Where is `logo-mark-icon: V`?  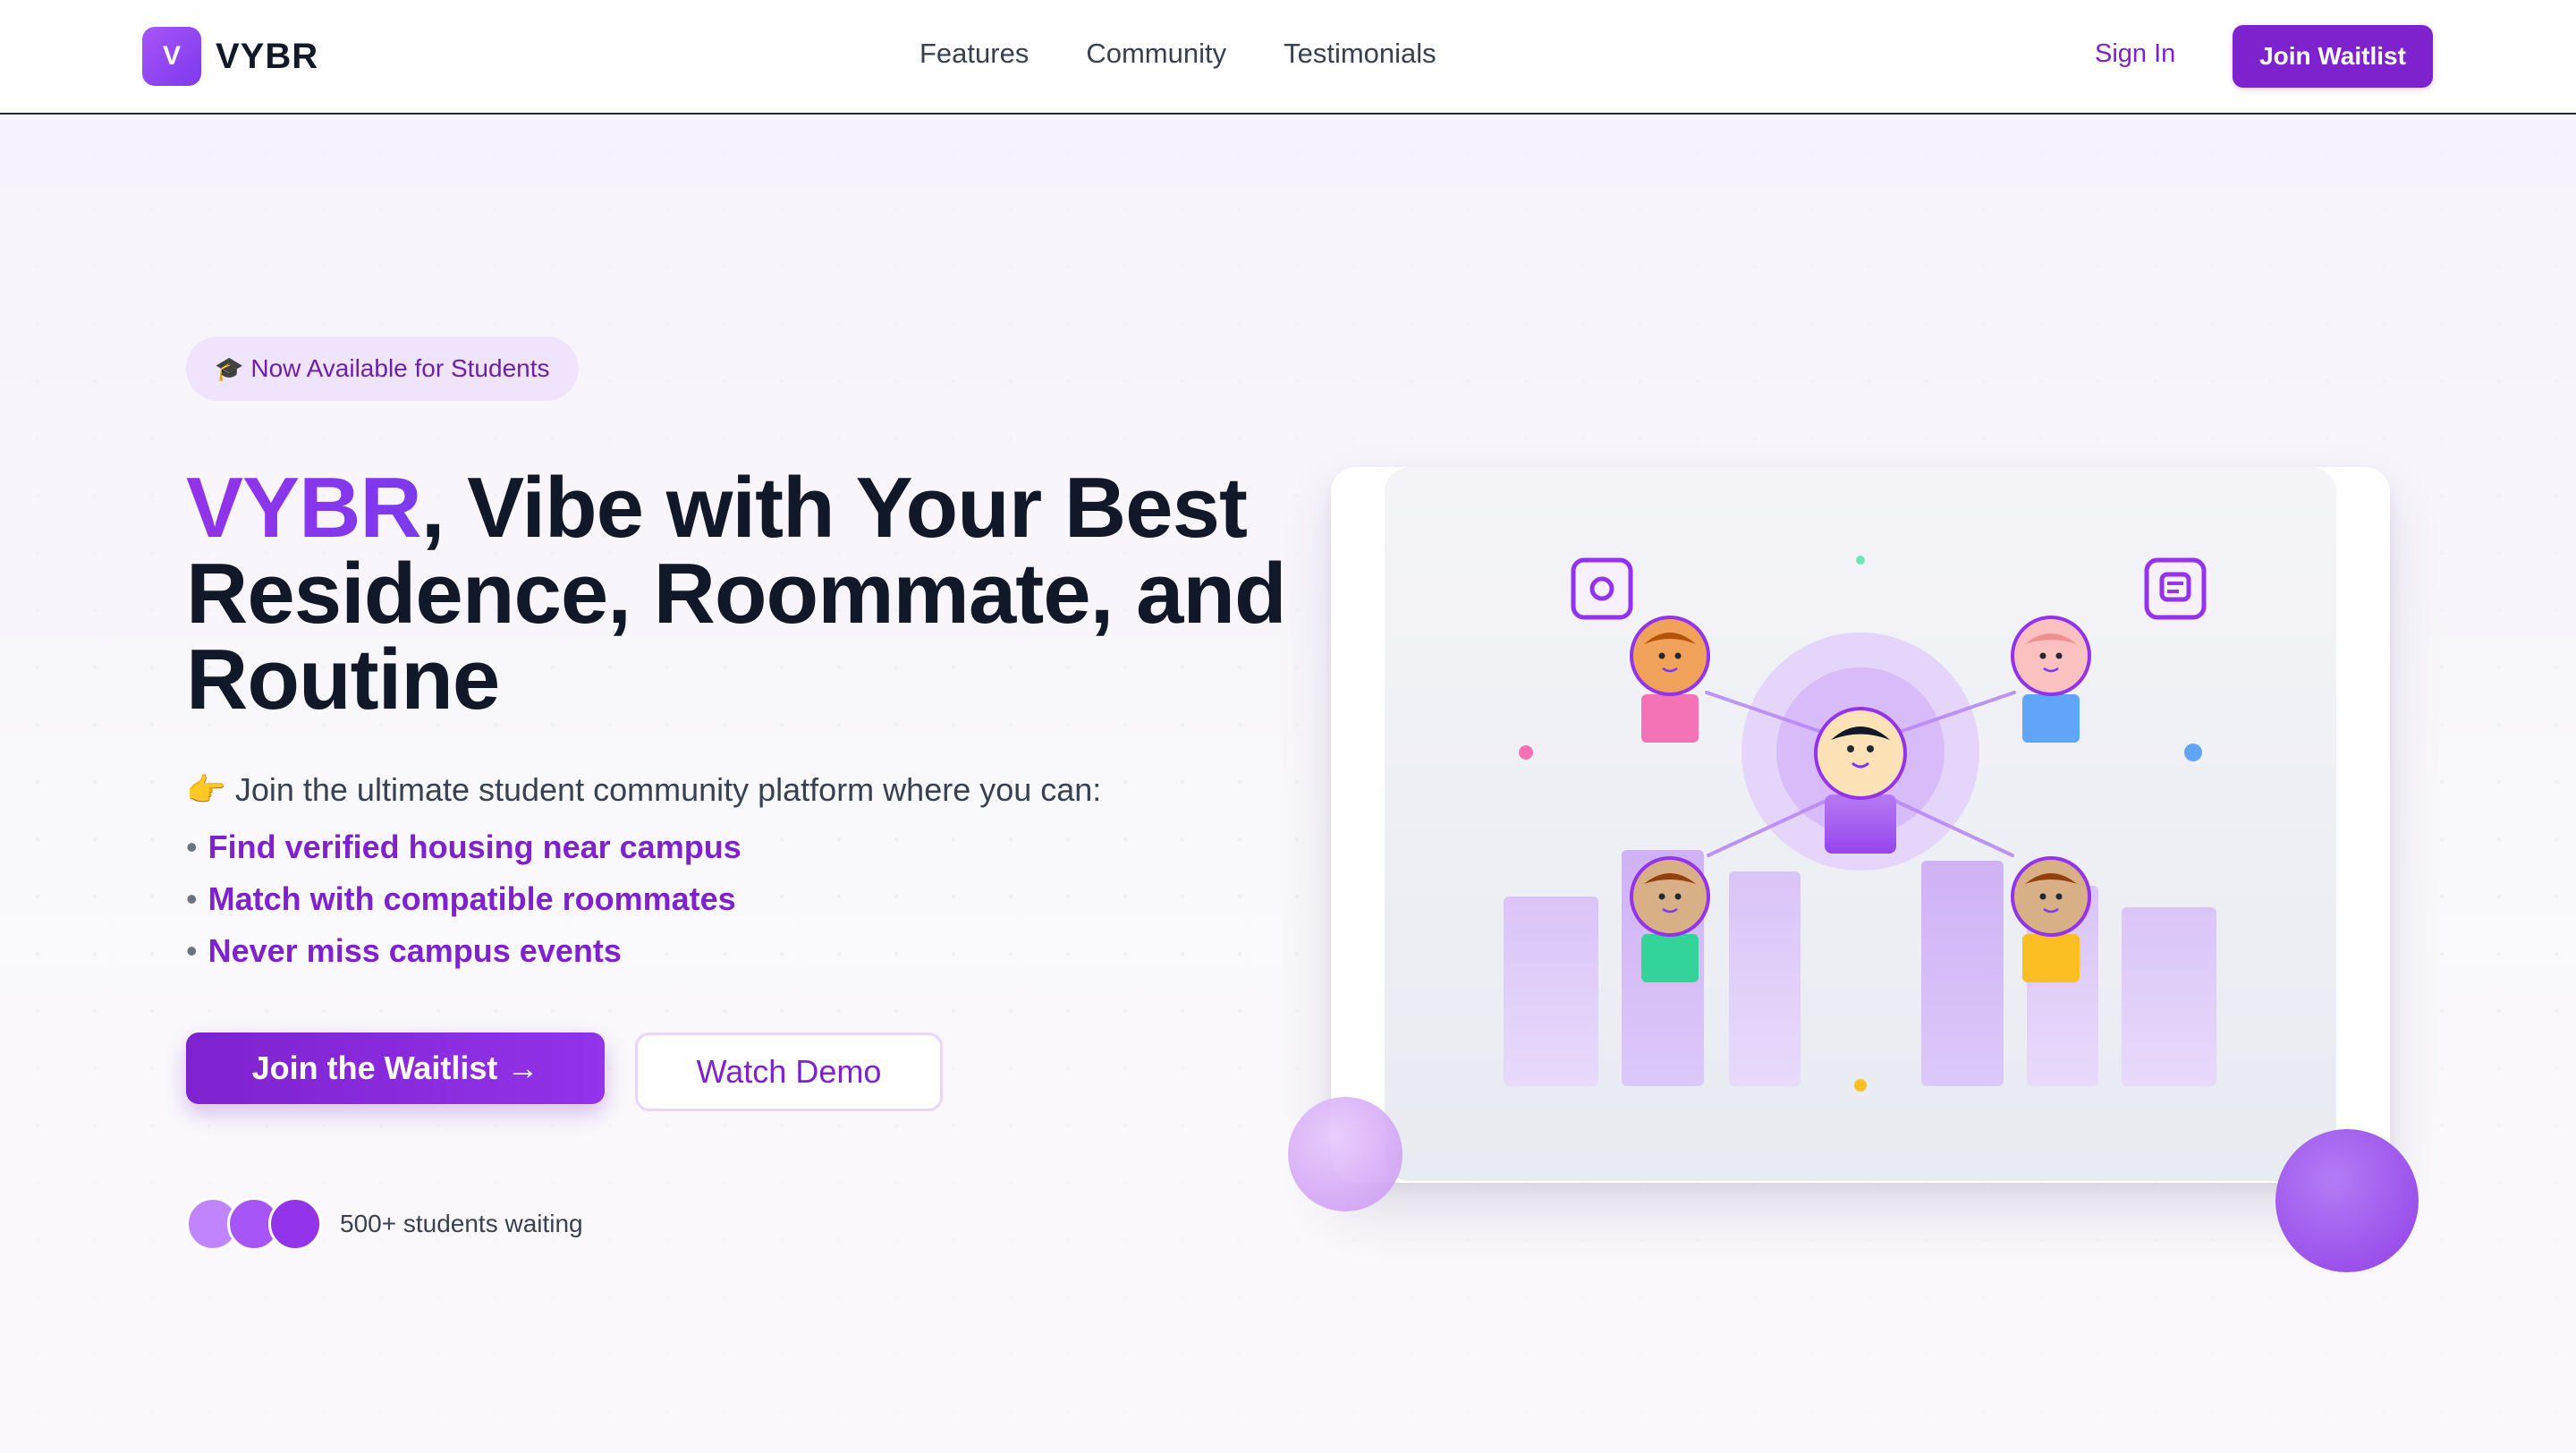 logo-mark-icon: V is located at coordinates (171, 56).